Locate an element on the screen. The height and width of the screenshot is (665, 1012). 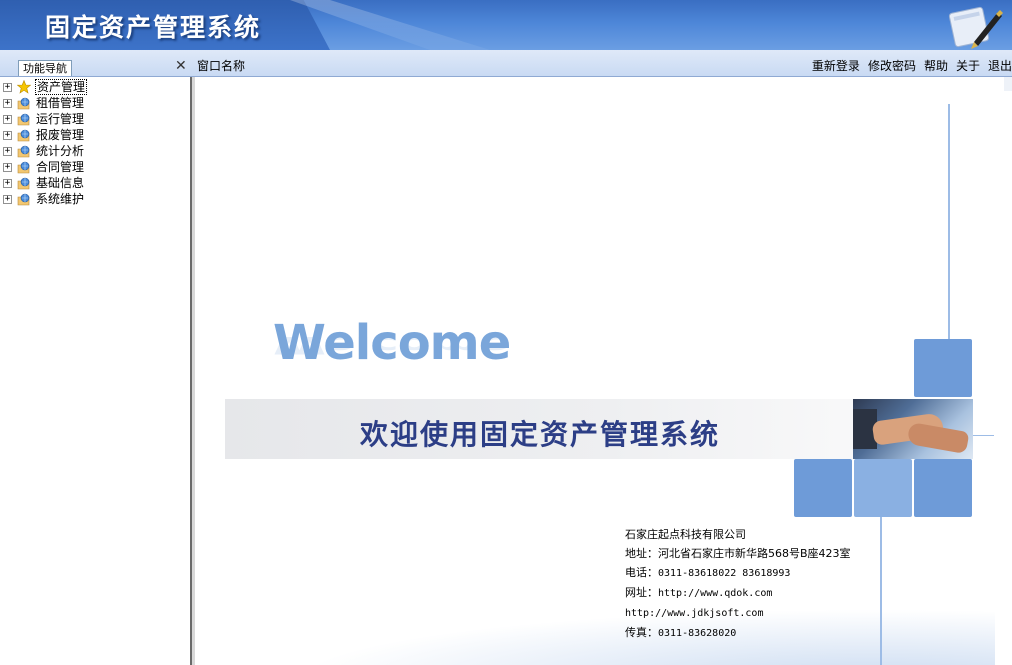
tree-item-asset-management: + 资产管理 is located at coordinates (96, 87).